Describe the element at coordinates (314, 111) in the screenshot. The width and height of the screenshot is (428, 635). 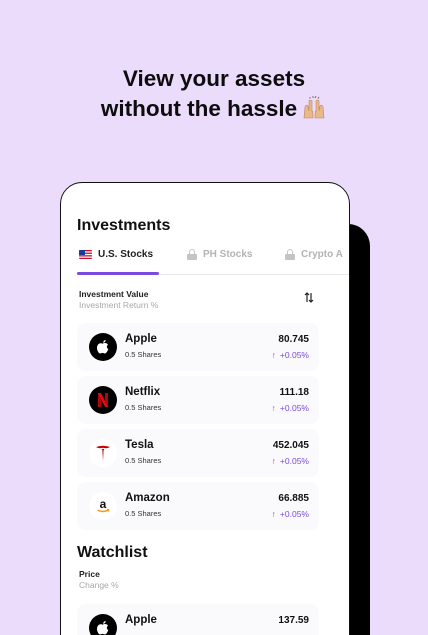
I see `raised-hands-icon` at that location.